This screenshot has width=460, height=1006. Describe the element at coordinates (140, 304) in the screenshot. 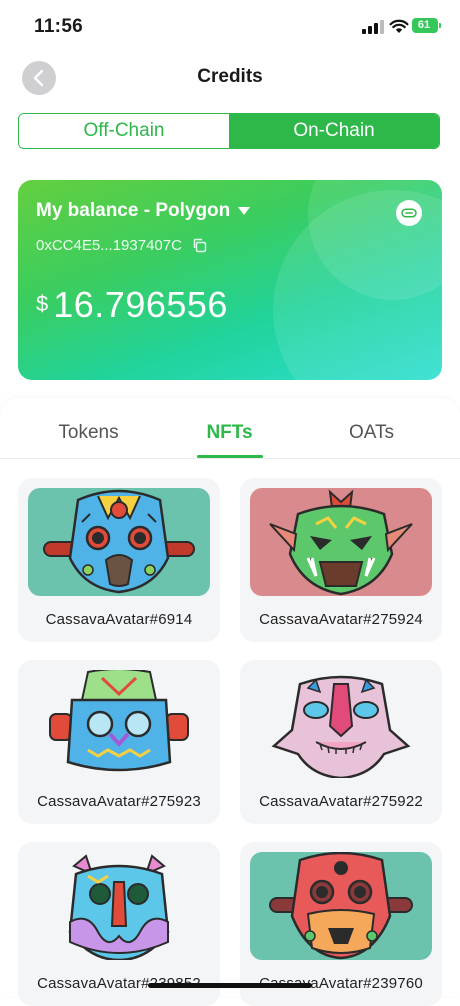

I see `balance-value: 16.796556` at that location.